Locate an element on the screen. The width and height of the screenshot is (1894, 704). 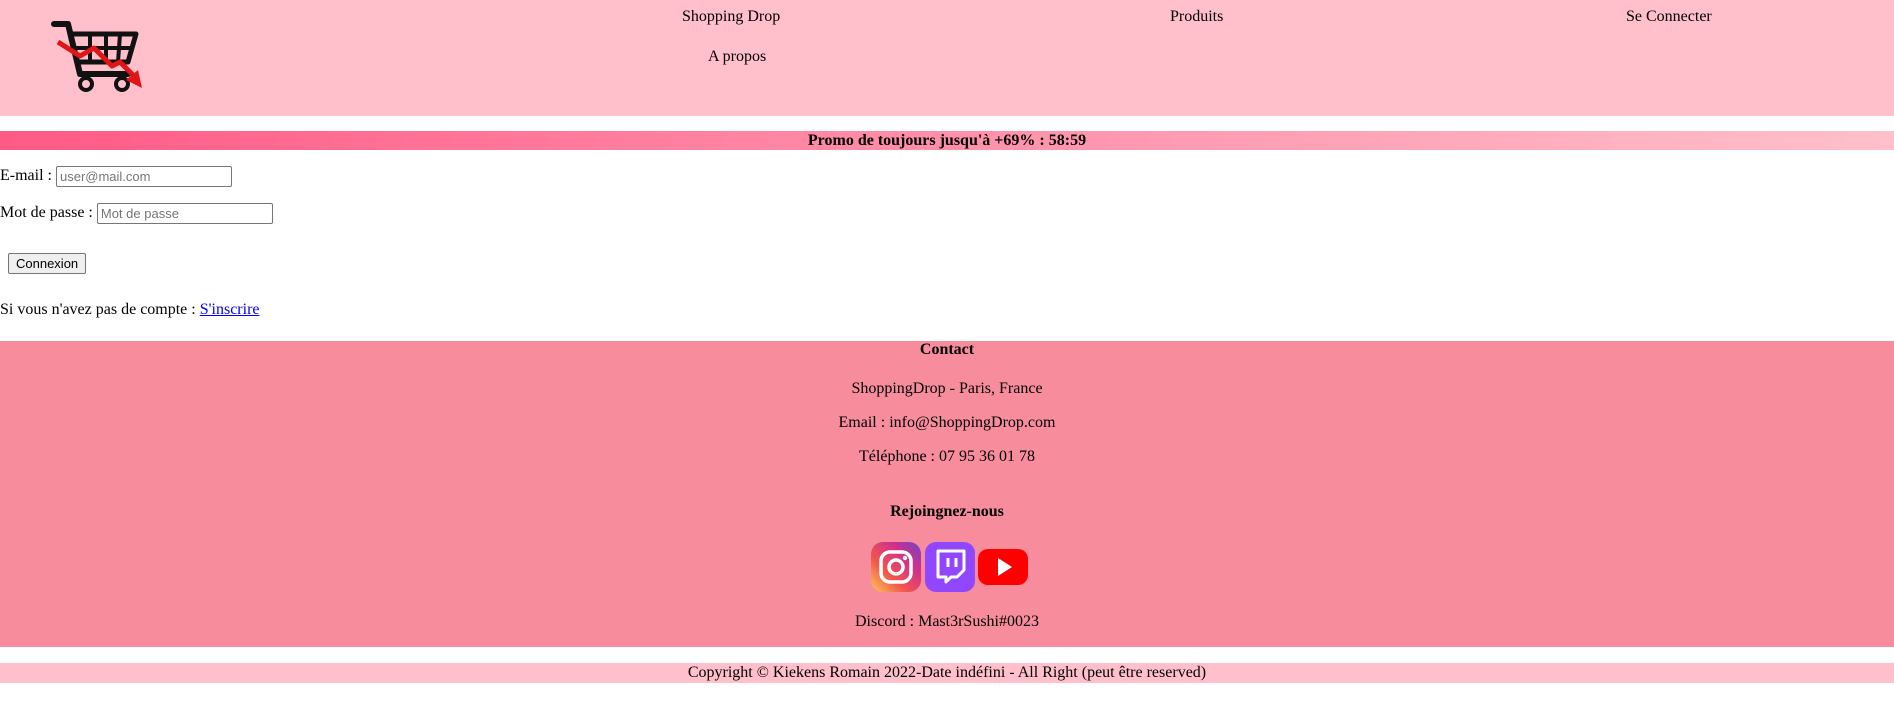
password-label: Mot de passe : is located at coordinates (48, 213).